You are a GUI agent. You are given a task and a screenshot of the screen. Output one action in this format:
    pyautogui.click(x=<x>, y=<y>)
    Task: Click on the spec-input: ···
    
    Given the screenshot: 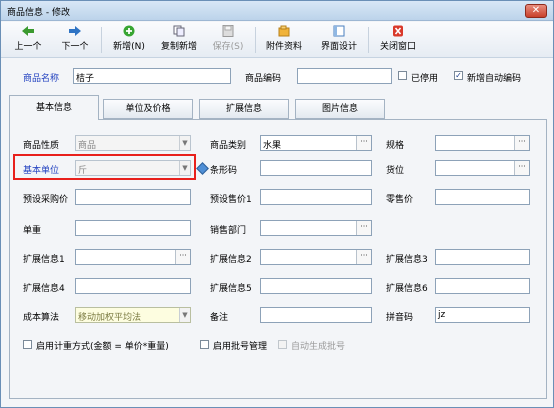 What is the action you would take?
    pyautogui.click(x=482, y=143)
    